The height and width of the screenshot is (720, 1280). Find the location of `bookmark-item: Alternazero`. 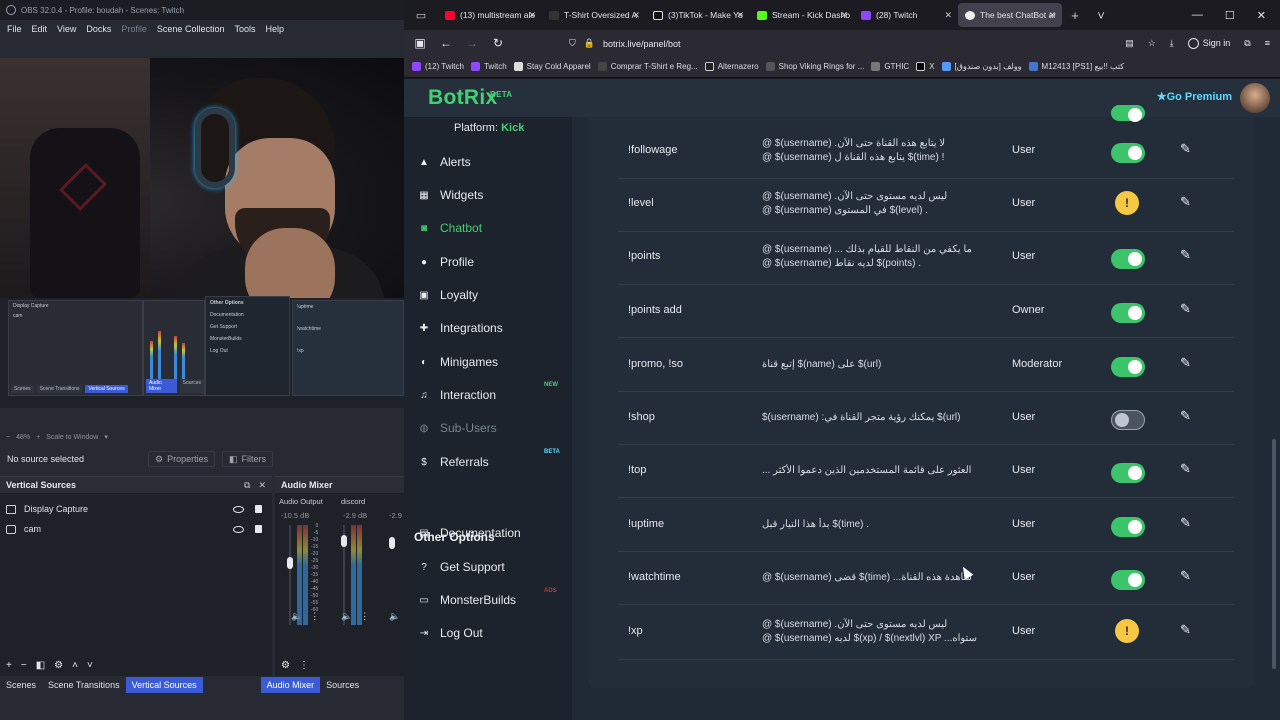

bookmark-item: Alternazero is located at coordinates (731, 66).